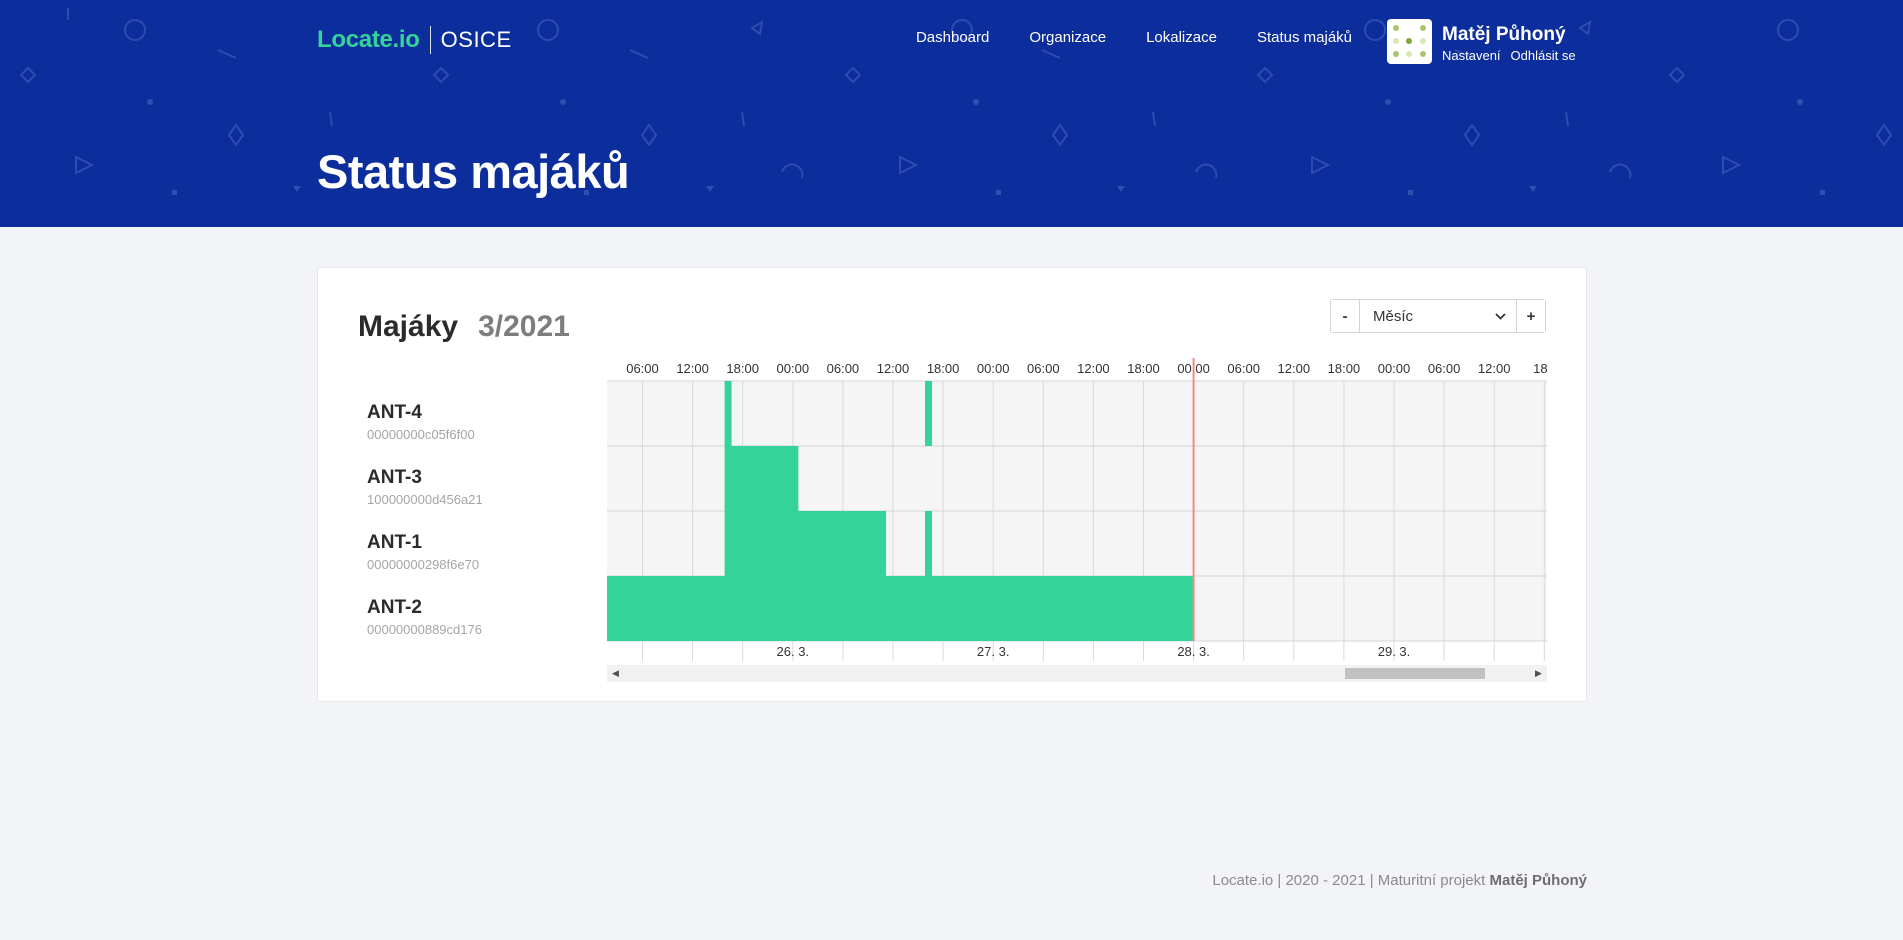 This screenshot has width=1903, height=940. Describe the element at coordinates (1304, 37) in the screenshot. I see `nav-status-majaku: Status majáků` at that location.